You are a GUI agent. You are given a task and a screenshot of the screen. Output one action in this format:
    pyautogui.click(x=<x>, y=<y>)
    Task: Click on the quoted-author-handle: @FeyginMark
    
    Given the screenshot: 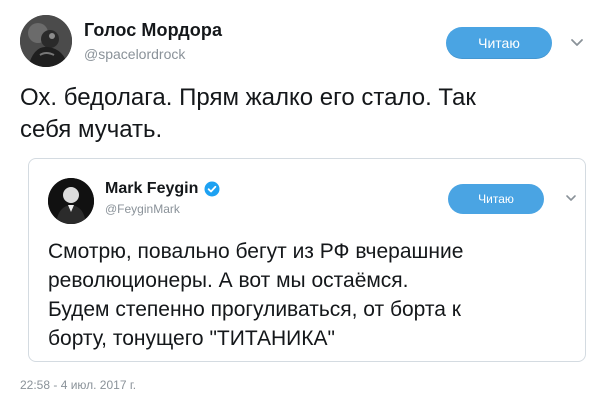 What is the action you would take?
    pyautogui.click(x=142, y=209)
    